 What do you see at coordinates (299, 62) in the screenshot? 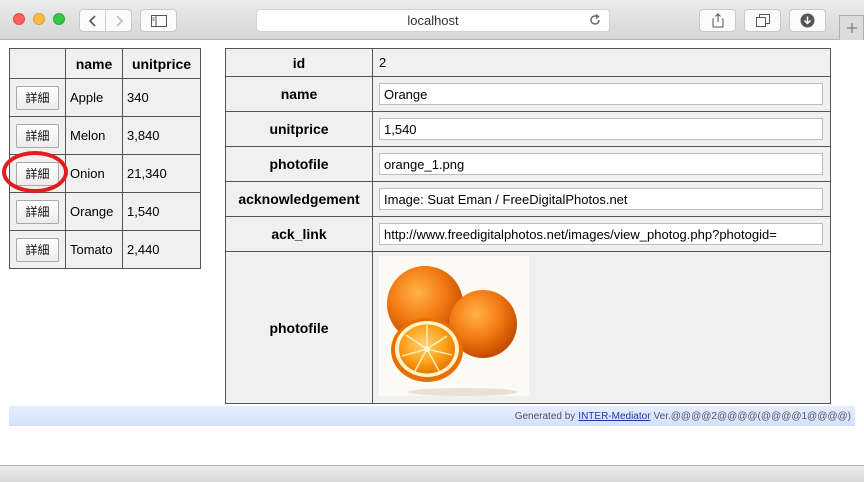
I see `id-label: id` at bounding box center [299, 62].